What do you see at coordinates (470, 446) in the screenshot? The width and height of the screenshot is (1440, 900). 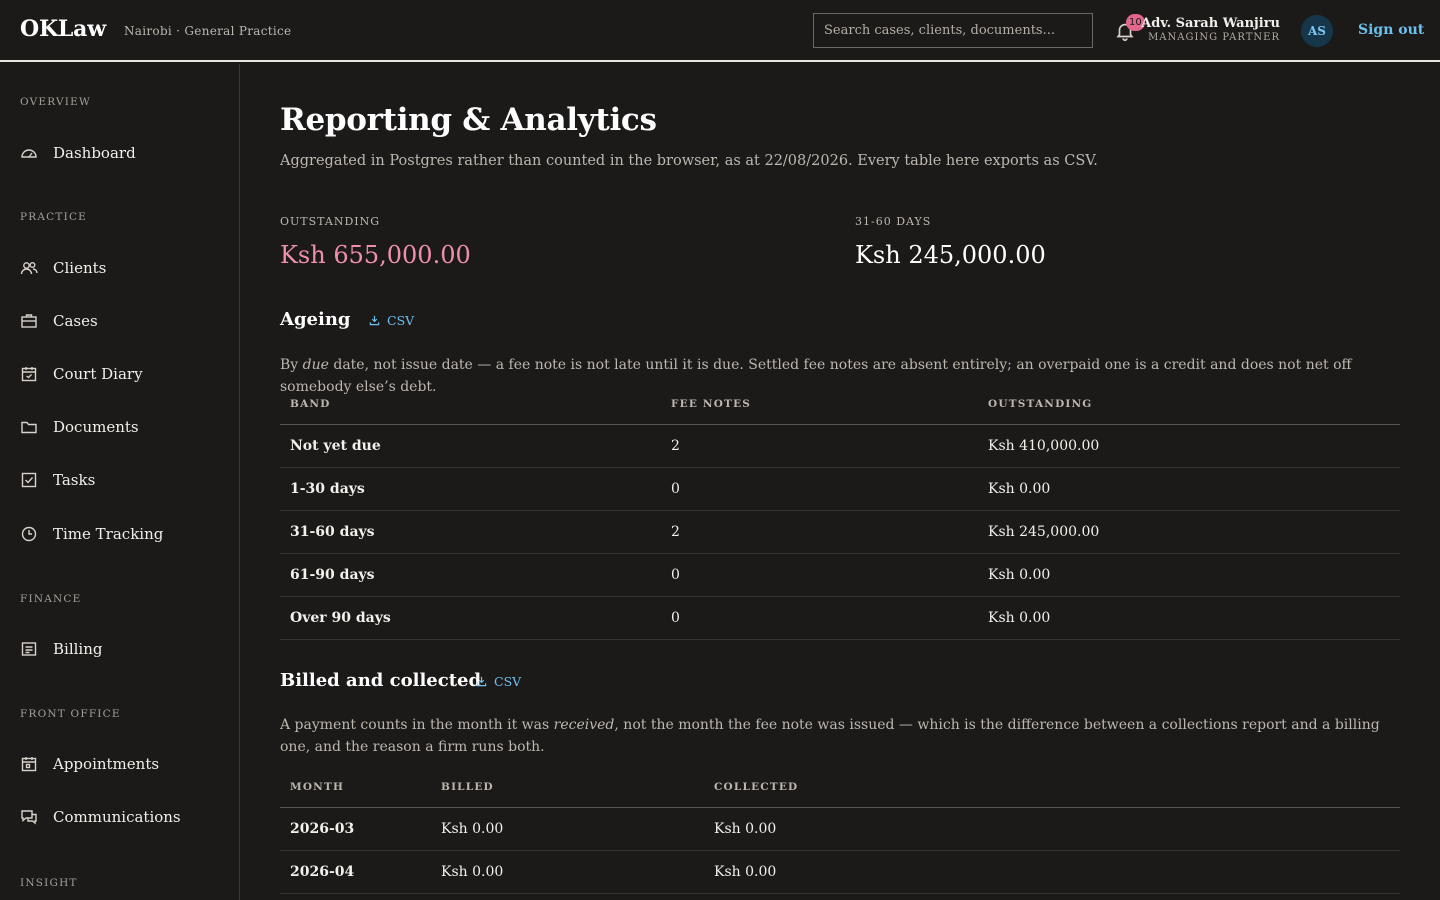 I see `table-cell: Not yet due` at bounding box center [470, 446].